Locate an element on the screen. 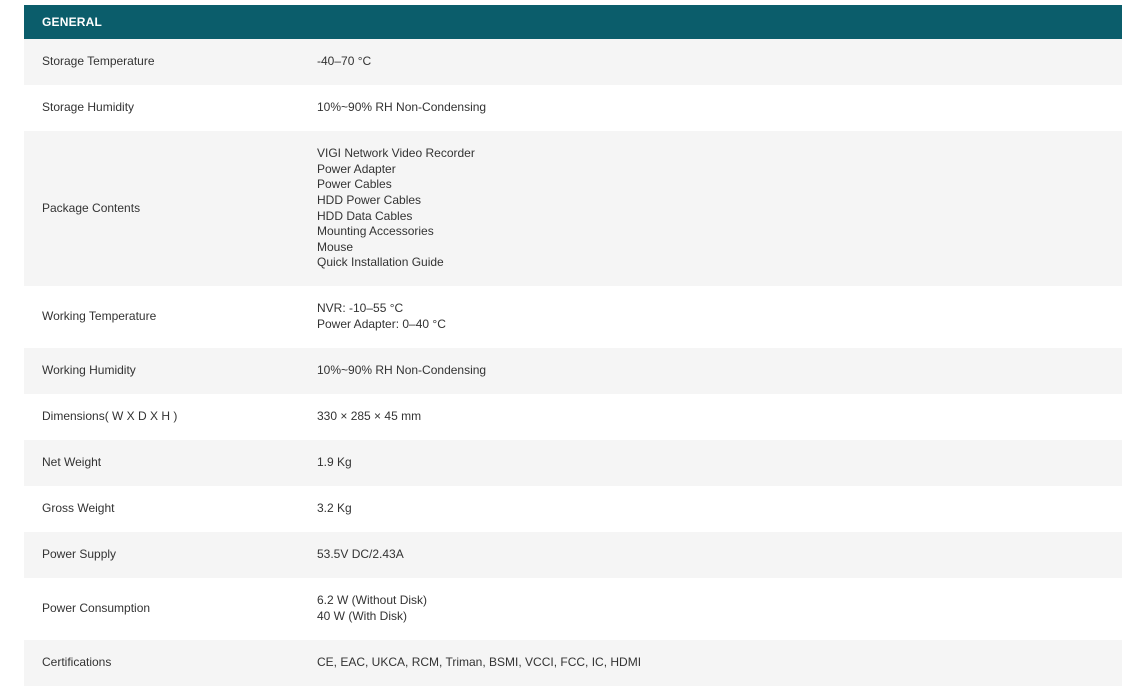 This screenshot has height=692, width=1135. spec-value-line: Power Cables is located at coordinates (354, 184).